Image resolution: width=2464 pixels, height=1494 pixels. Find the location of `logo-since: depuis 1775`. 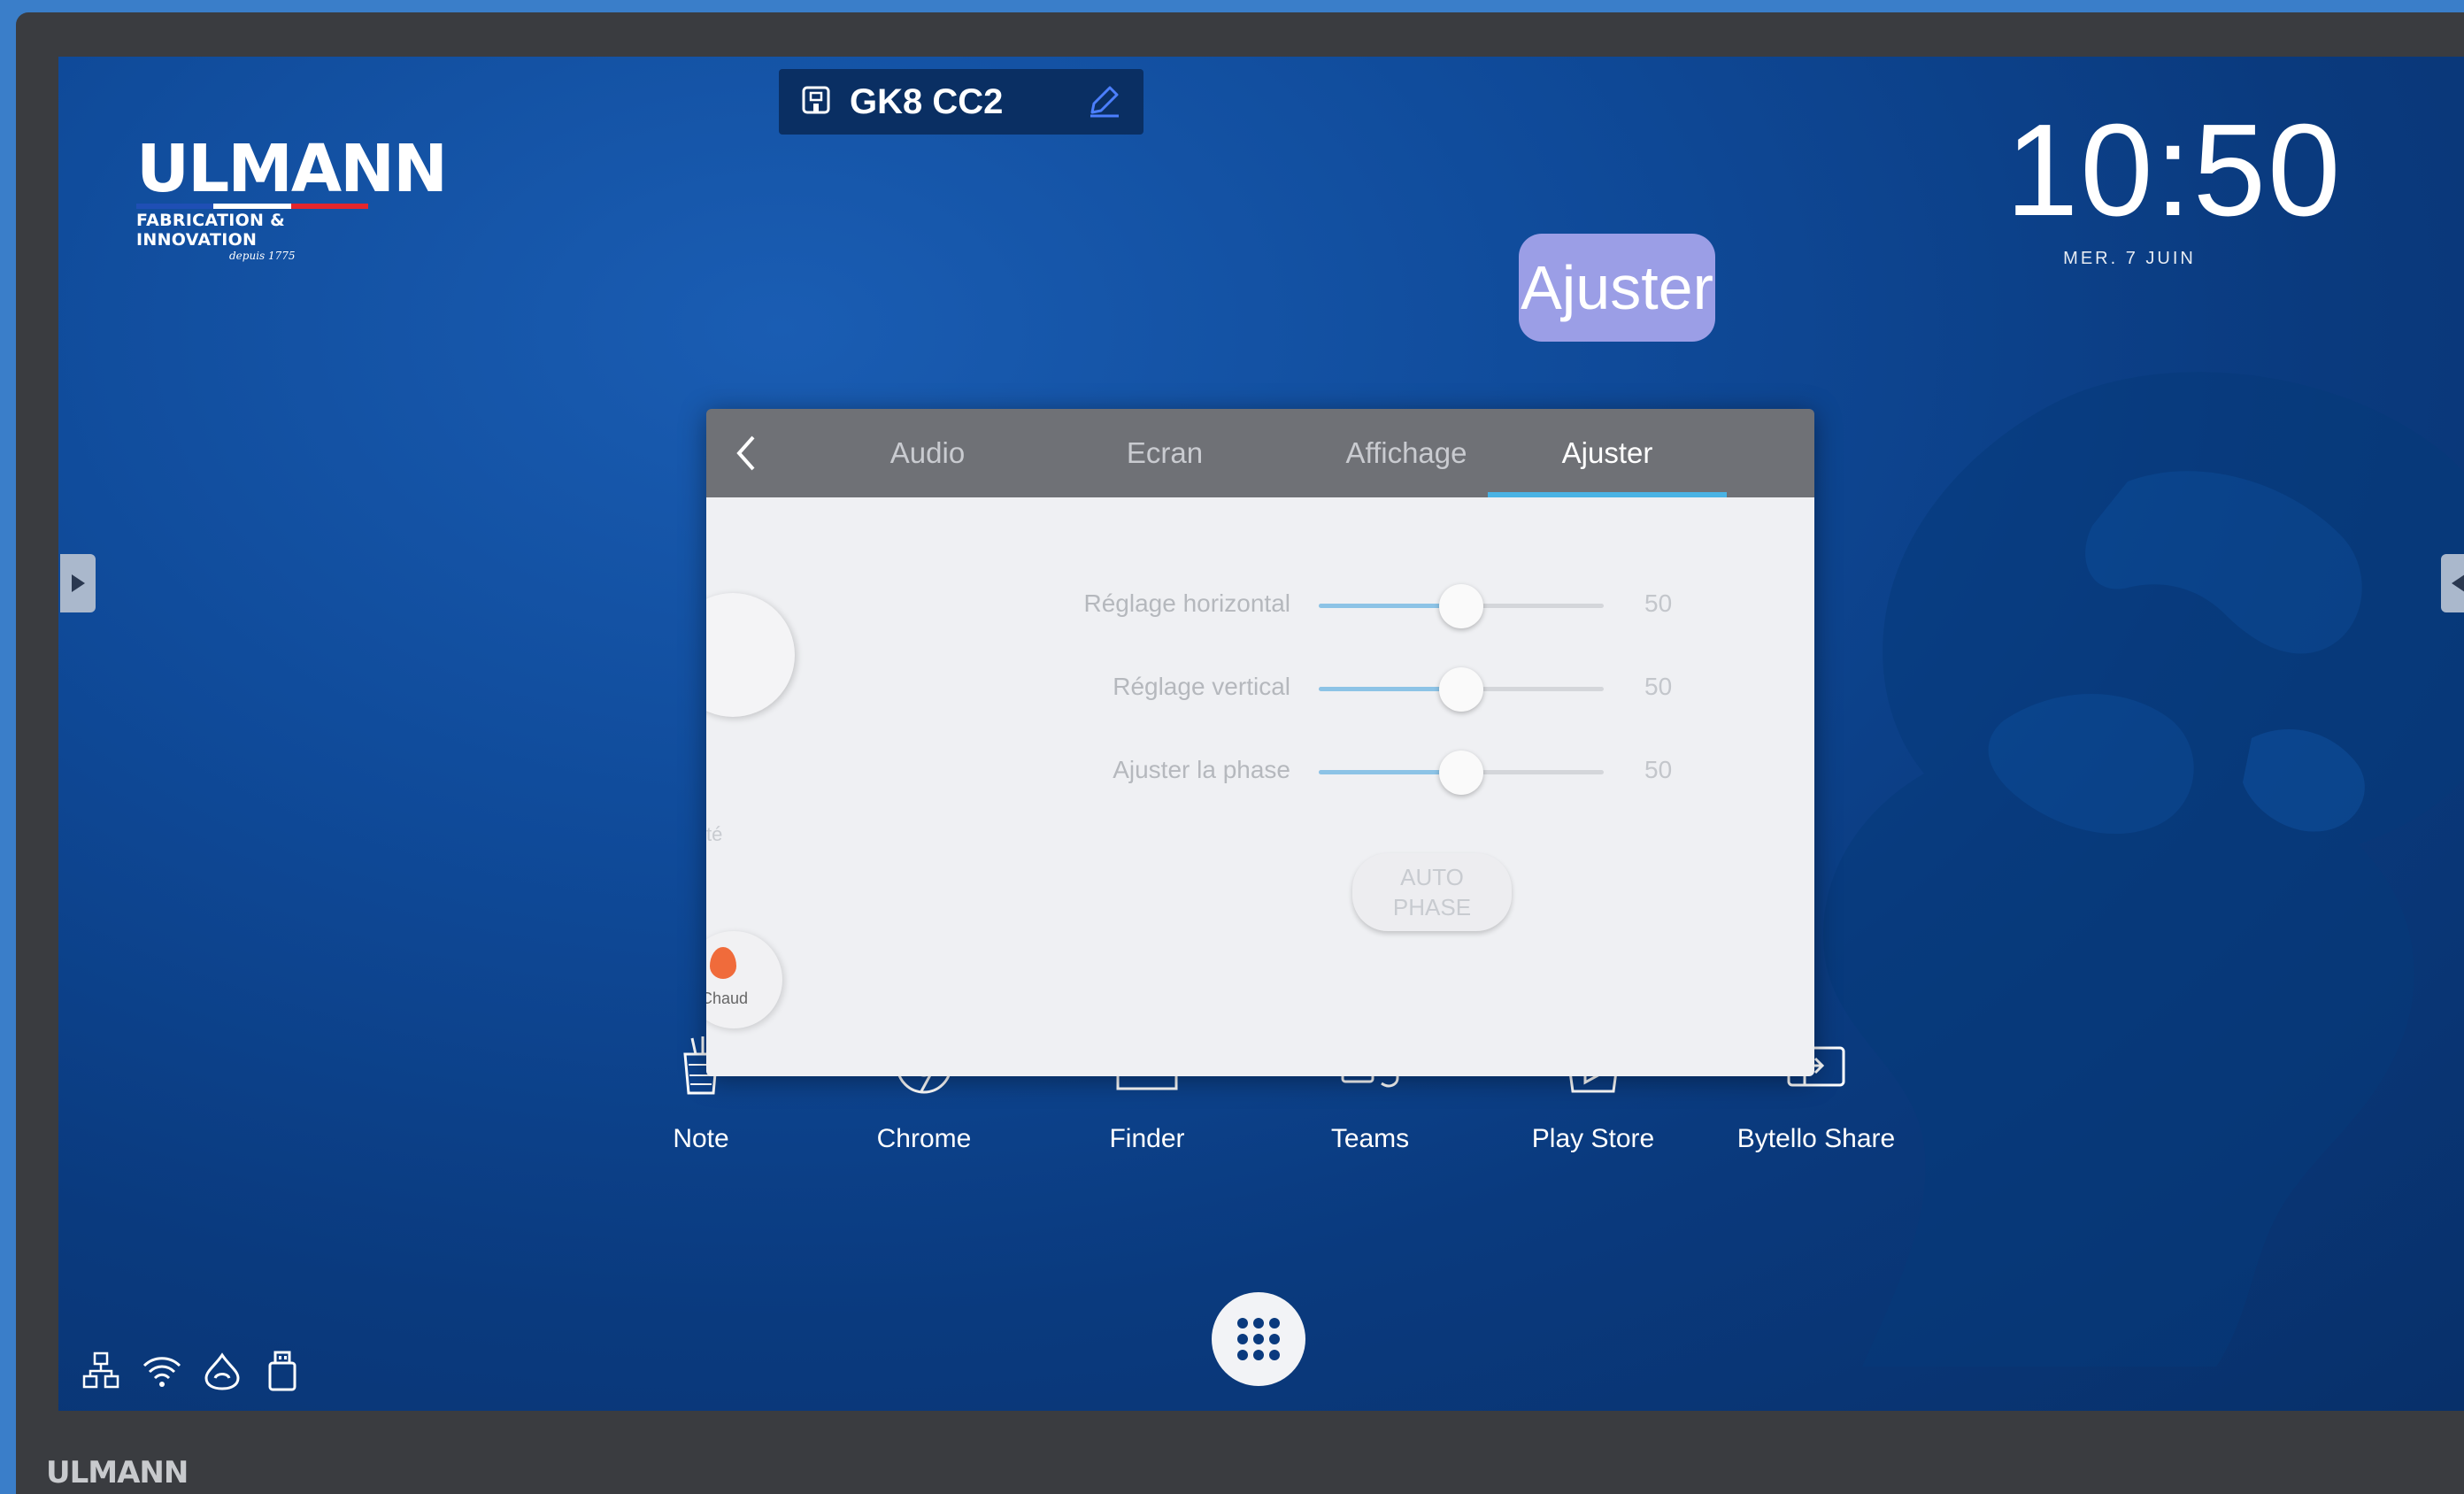

logo-since: depuis 1775 is located at coordinates (263, 256).